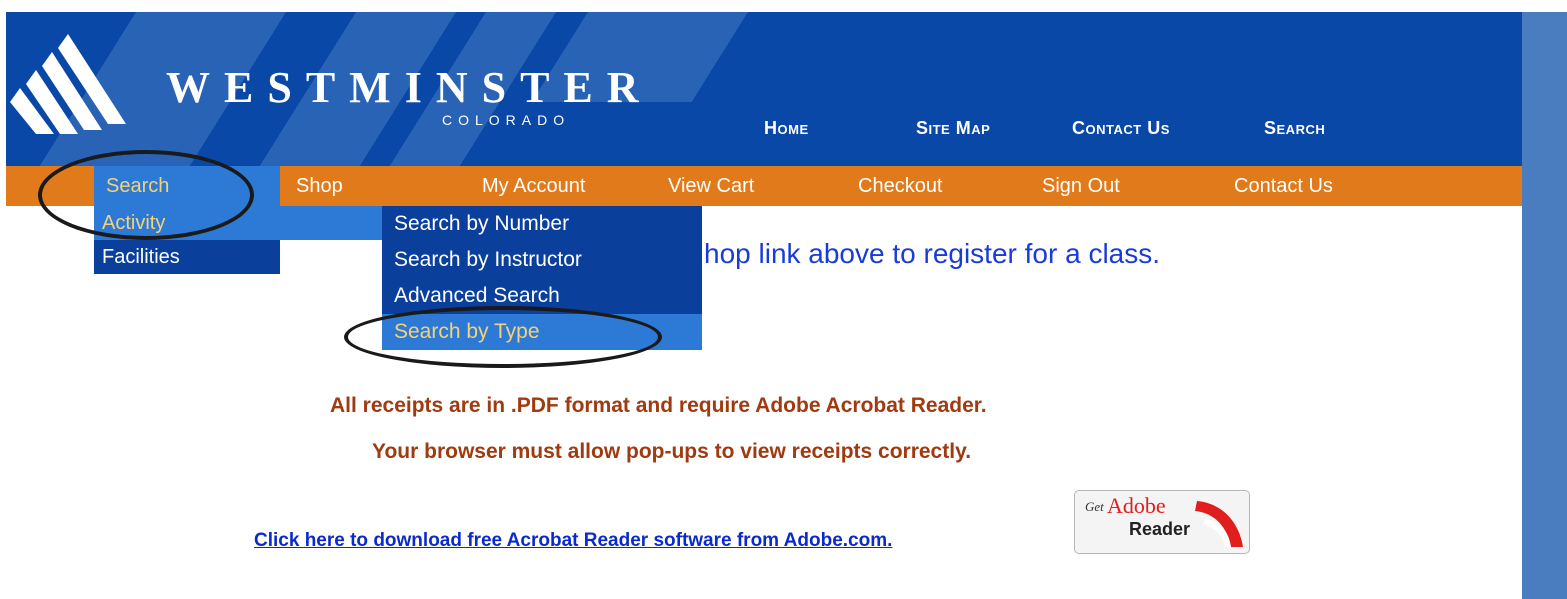  What do you see at coordinates (1121, 128) in the screenshot?
I see `topnav-contact-us: Contact Us` at bounding box center [1121, 128].